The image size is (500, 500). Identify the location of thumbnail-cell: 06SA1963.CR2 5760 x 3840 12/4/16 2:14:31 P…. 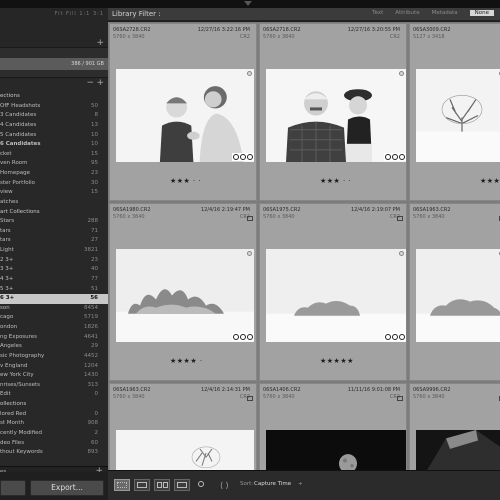
(183, 426).